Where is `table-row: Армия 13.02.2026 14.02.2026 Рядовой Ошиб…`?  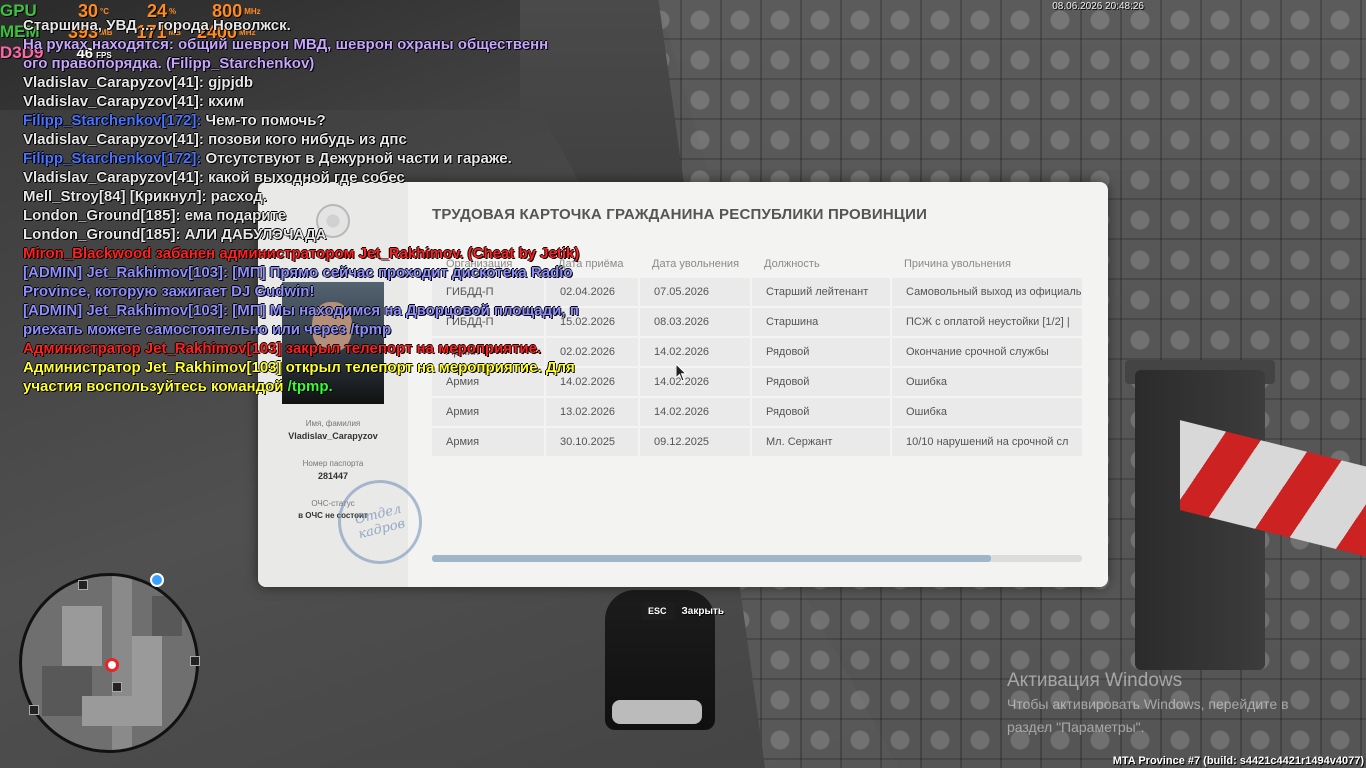
table-row: Армия 13.02.2026 14.02.2026 Рядовой Ошиб… is located at coordinates (757, 412).